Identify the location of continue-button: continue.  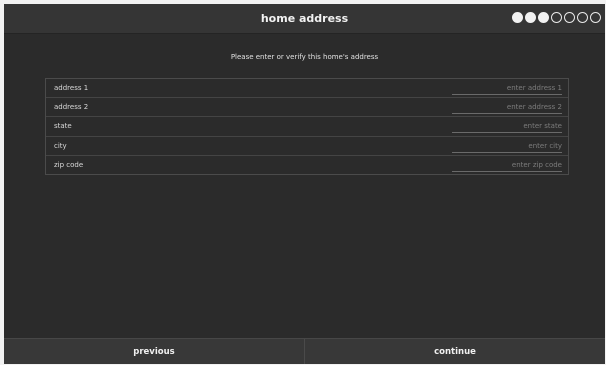
(454, 351).